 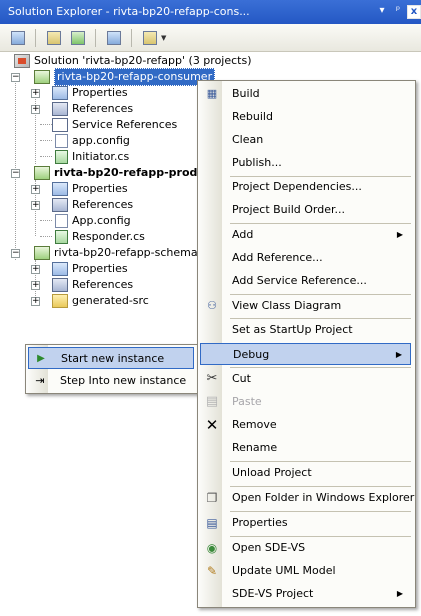 I want to click on tree-item-initiator-cs: Initiator.cs, so click(x=92, y=157).